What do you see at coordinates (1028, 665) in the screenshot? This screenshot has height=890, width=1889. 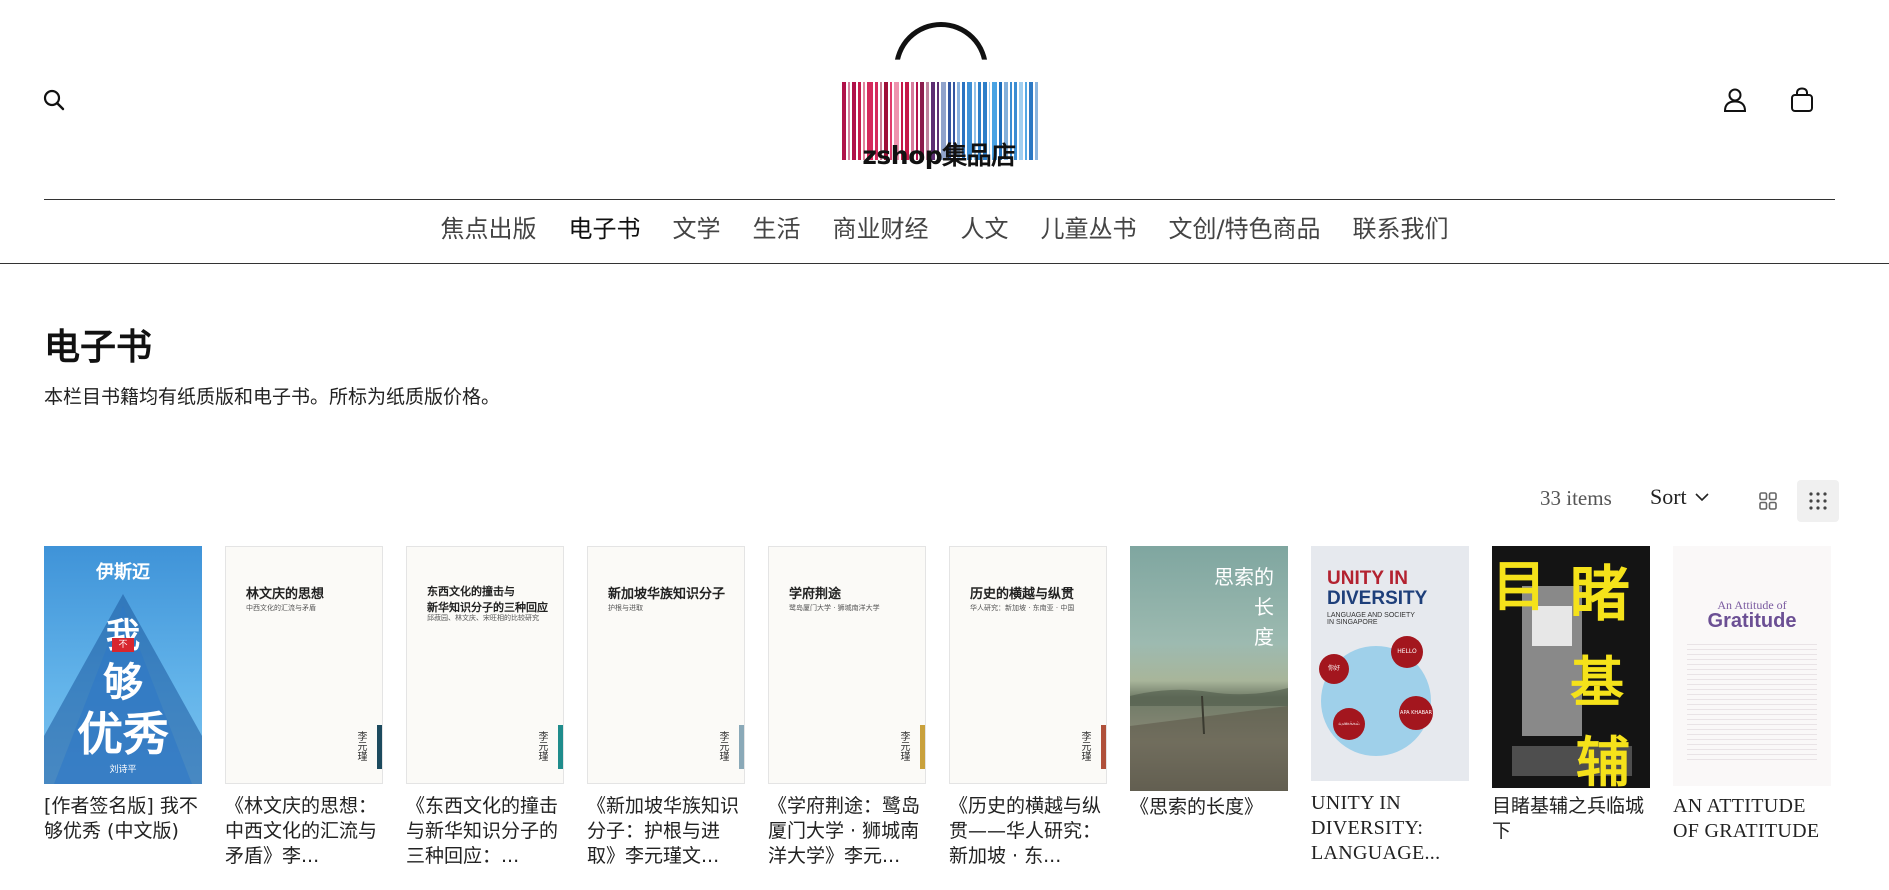 I see `product-cover: 历史的横越与纵贯 华人研究：新加坡 · 东南亚 · 中国 李元瑾` at bounding box center [1028, 665].